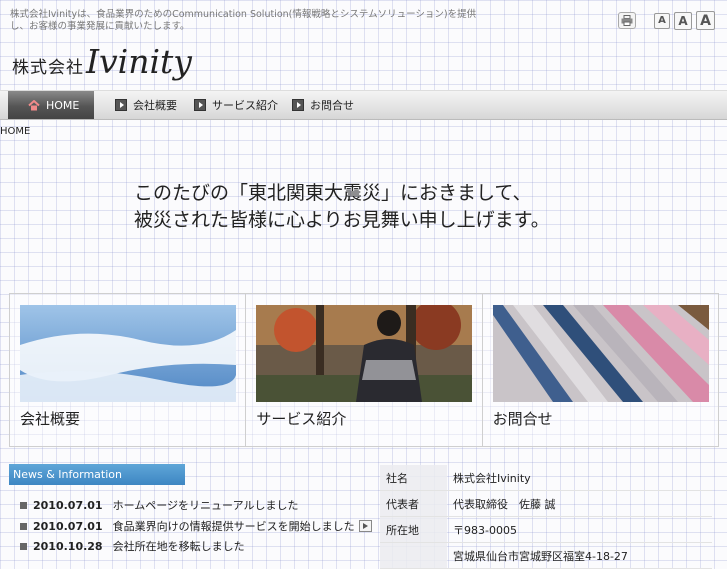 The image size is (727, 569). I want to click on page-tools: A A A, so click(666, 20).